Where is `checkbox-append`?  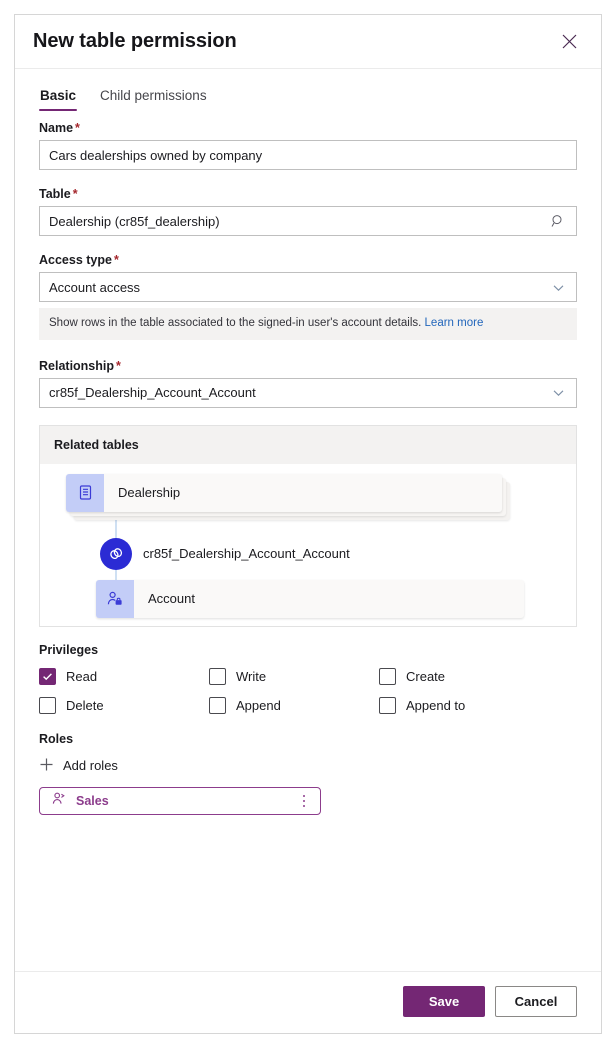 checkbox-append is located at coordinates (217, 705).